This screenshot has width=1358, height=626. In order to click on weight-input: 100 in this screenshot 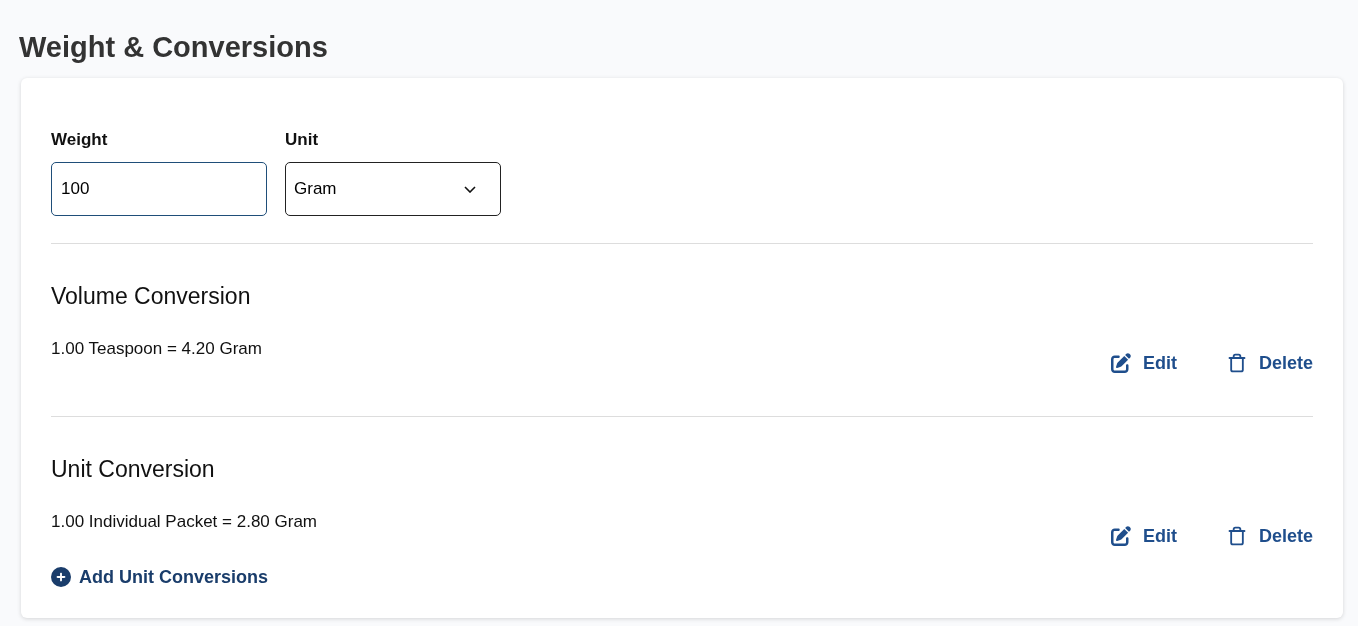, I will do `click(159, 189)`.